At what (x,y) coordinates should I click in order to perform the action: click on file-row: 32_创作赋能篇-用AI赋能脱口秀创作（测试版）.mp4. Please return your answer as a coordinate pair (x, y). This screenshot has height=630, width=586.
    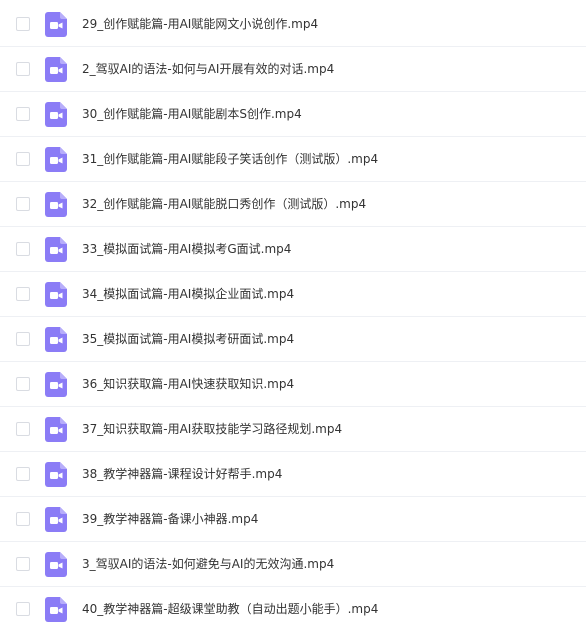
    Looking at the image, I should click on (293, 204).